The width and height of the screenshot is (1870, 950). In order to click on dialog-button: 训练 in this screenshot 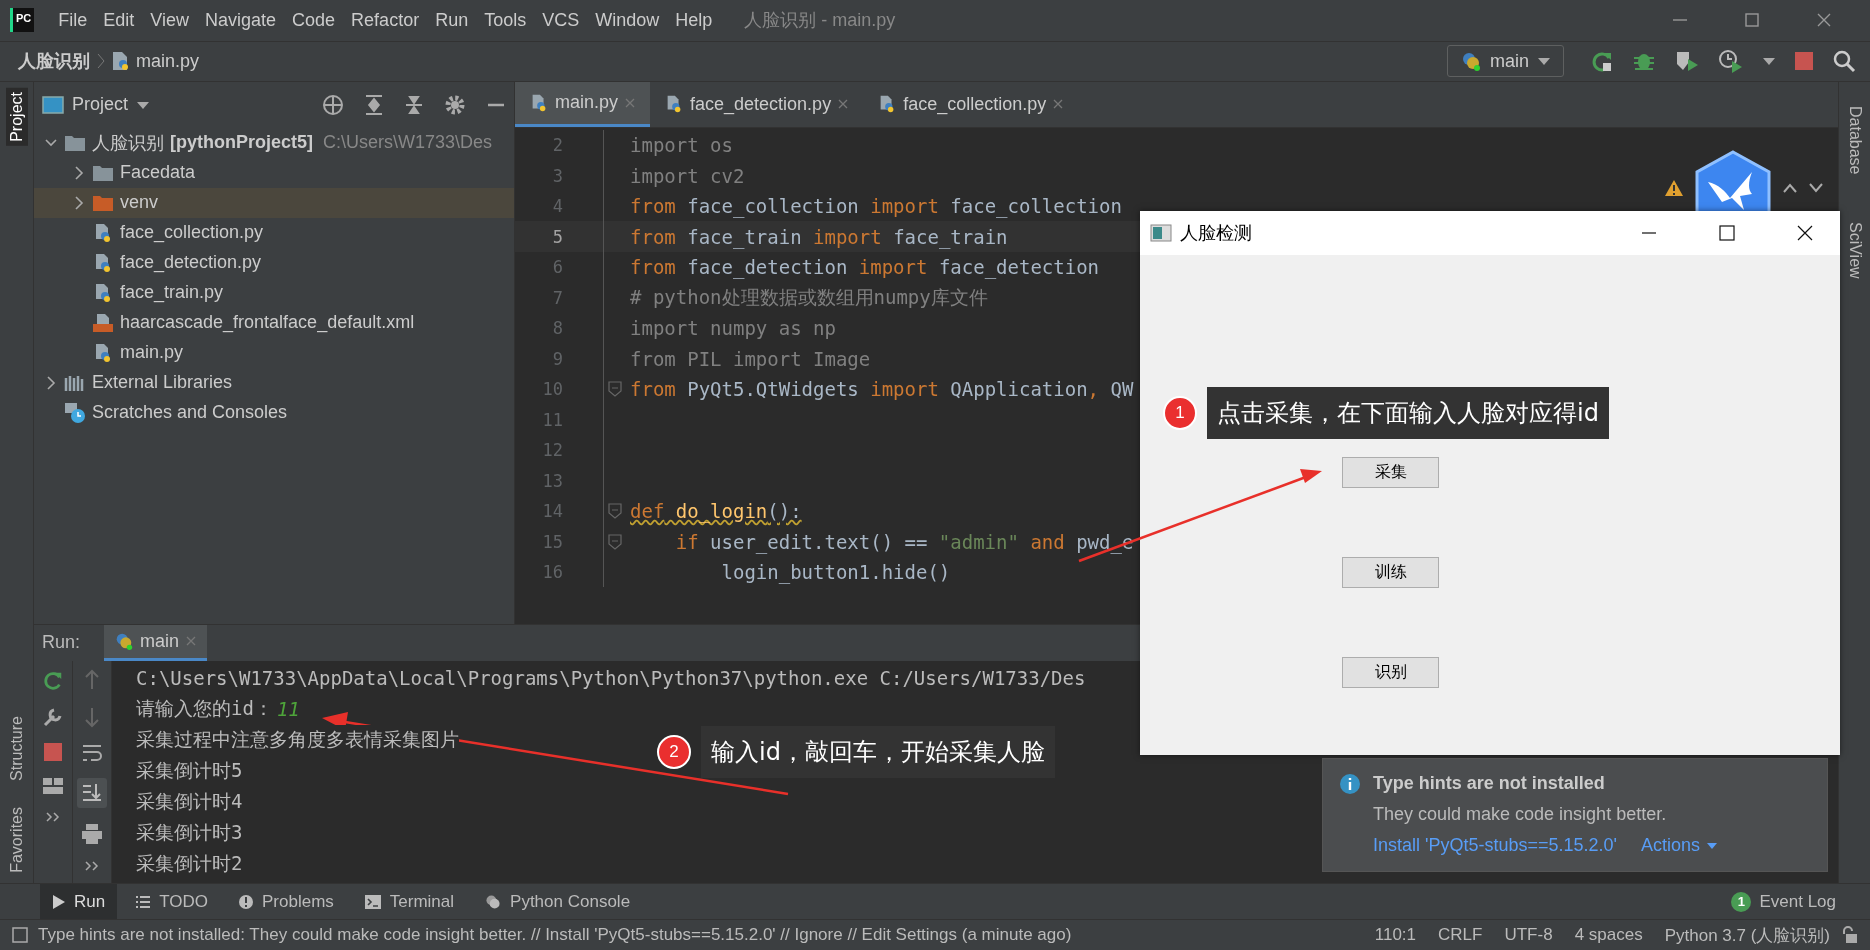, I will do `click(1390, 572)`.